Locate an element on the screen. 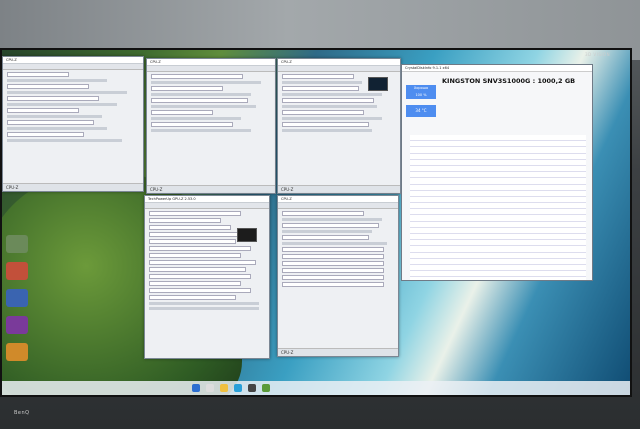 This screenshot has width=640, height=429. monitor-brand: BenQ is located at coordinates (22, 413).